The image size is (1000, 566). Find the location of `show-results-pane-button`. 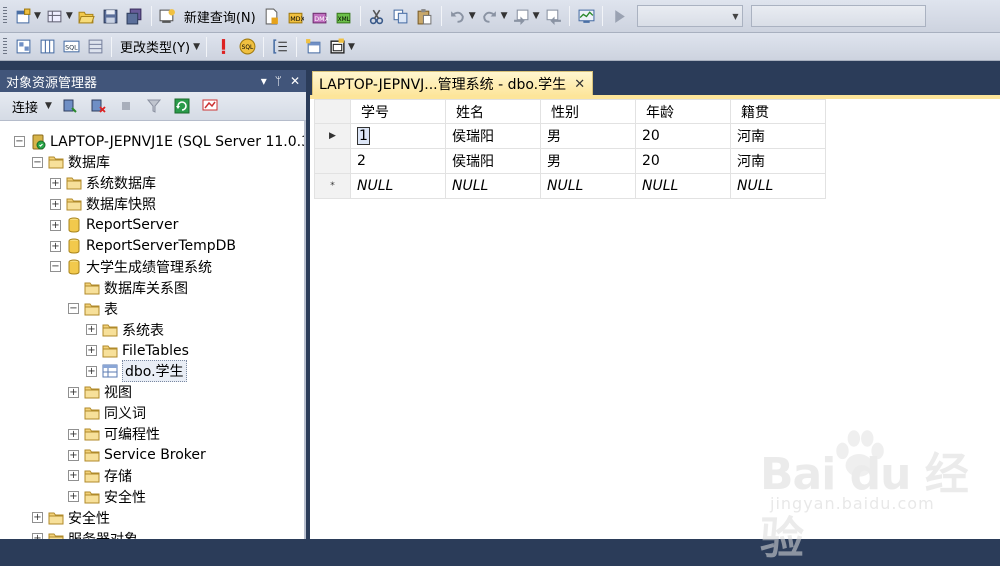

show-results-pane-button is located at coordinates (95, 47).